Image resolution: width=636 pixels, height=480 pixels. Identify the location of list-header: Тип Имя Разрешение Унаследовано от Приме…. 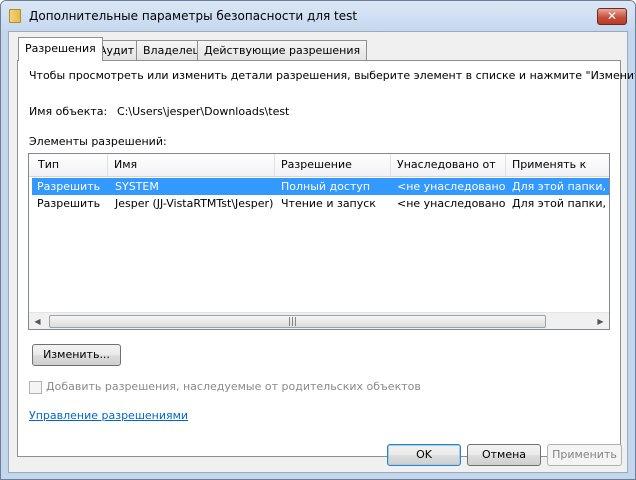
(319, 165).